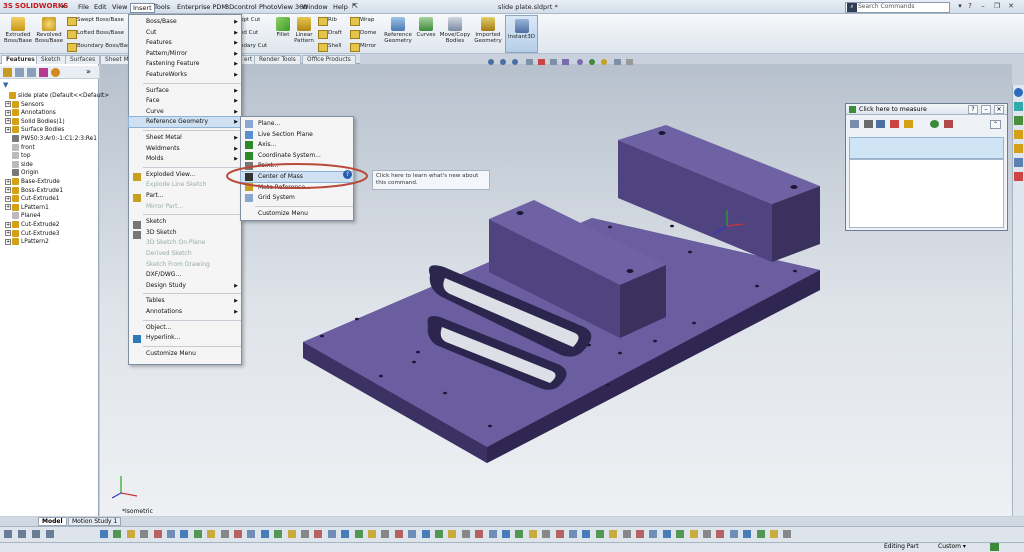 This screenshot has height=552, width=1024. I want to click on menu-insert: Insert, so click(142, 8).